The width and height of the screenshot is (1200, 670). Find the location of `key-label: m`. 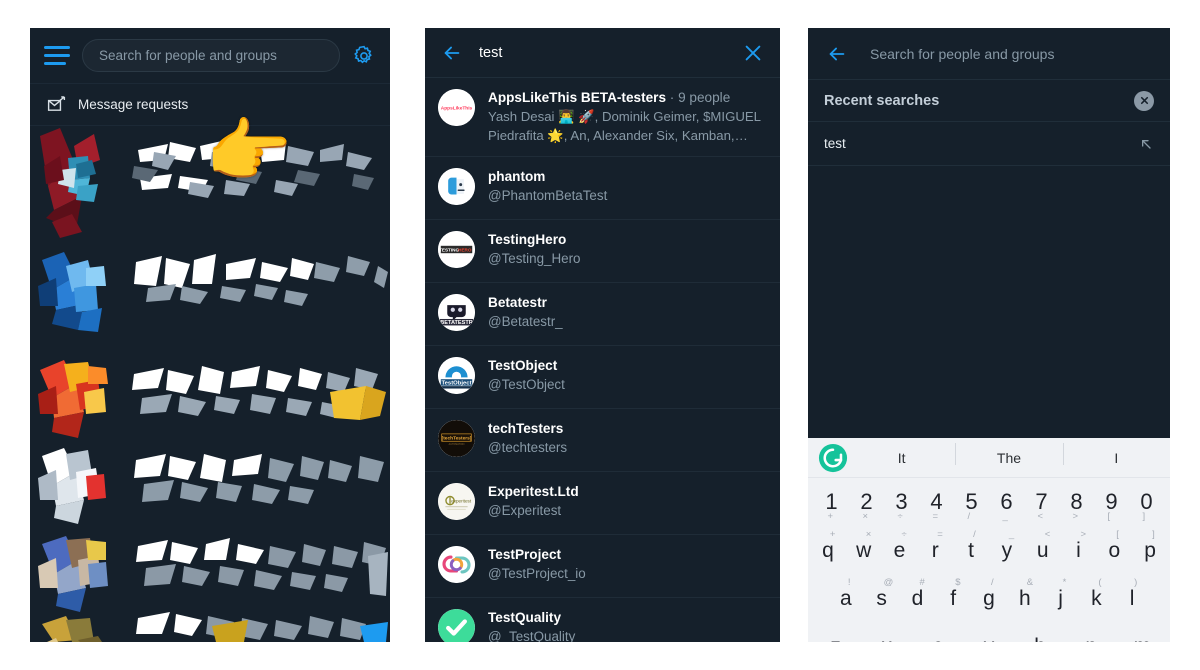

key-label: m is located at coordinates (1143, 639).